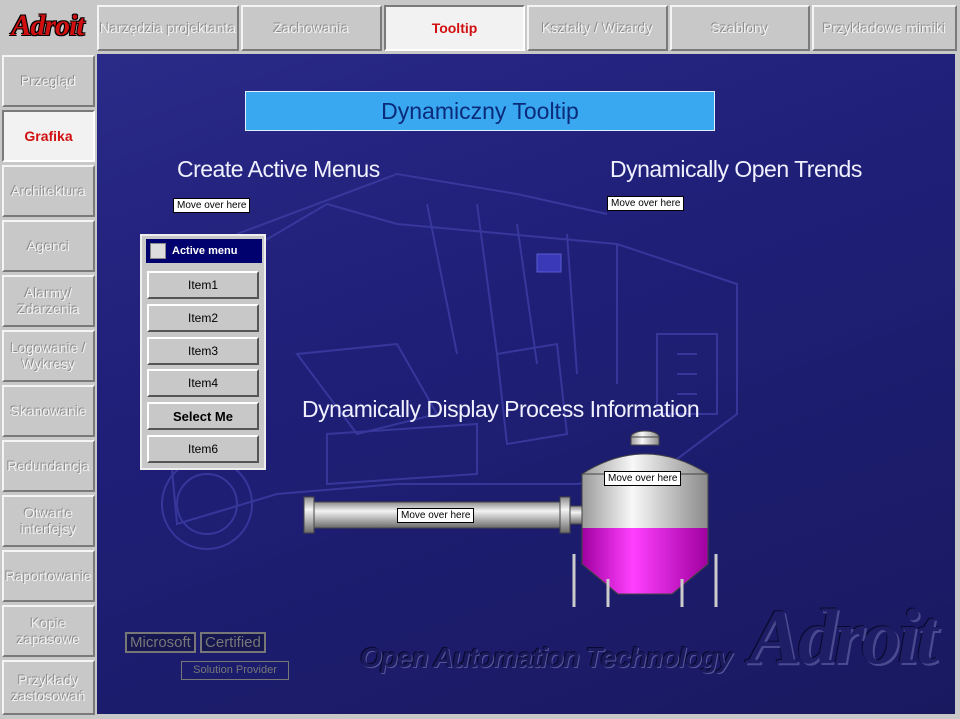  I want to click on adroit-logo: Adroit, so click(47, 26).